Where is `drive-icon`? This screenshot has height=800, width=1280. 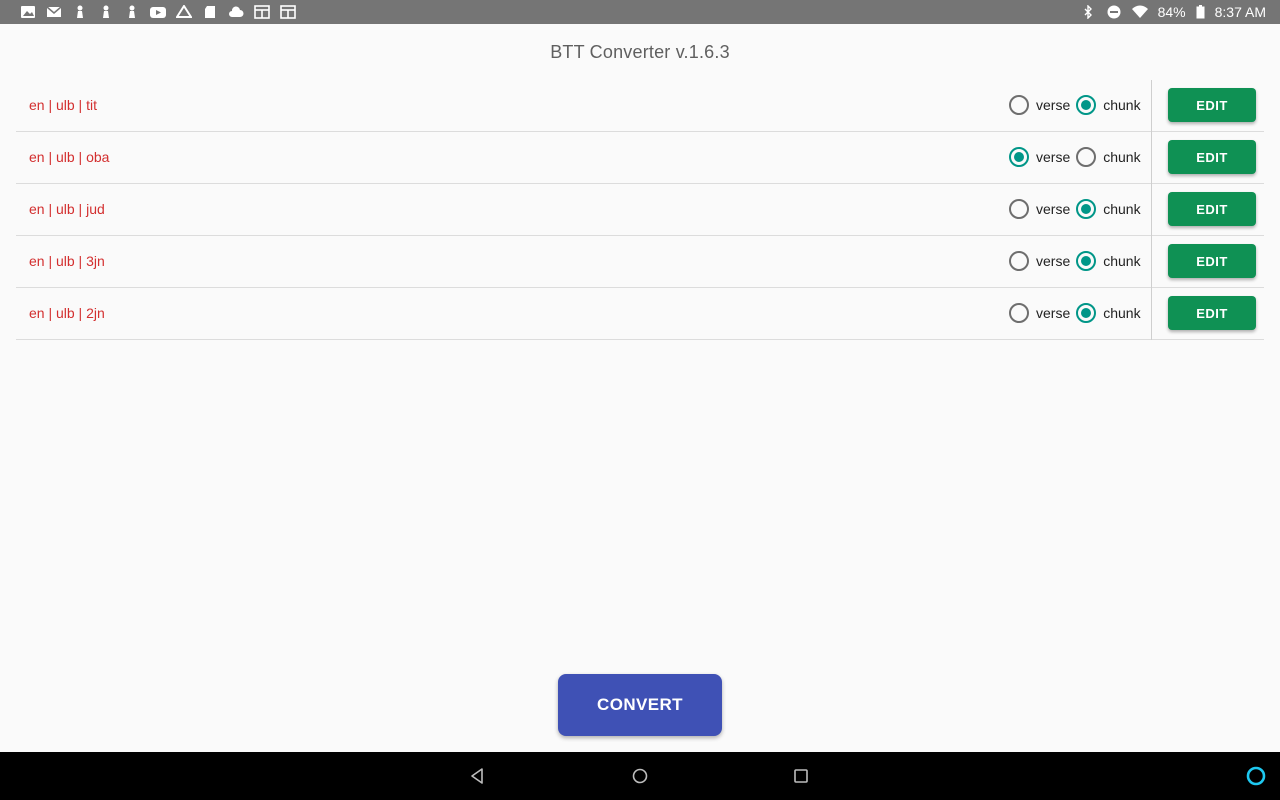 drive-icon is located at coordinates (184, 12).